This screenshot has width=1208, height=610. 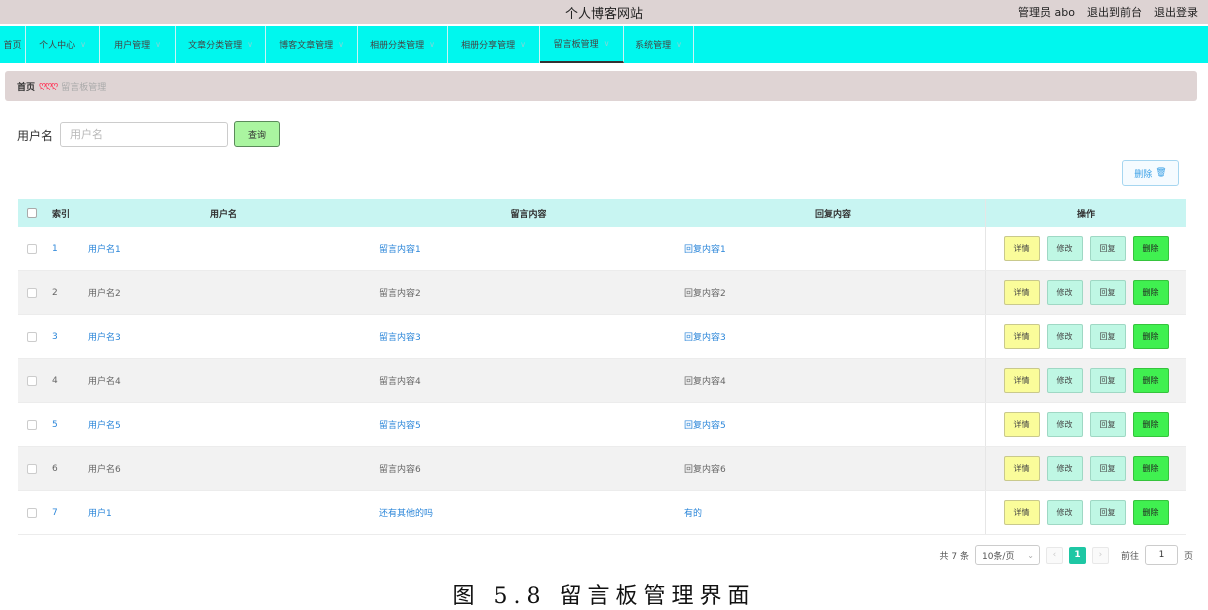 I want to click on nav-item: 留言板管理 ∨, so click(x=582, y=44).